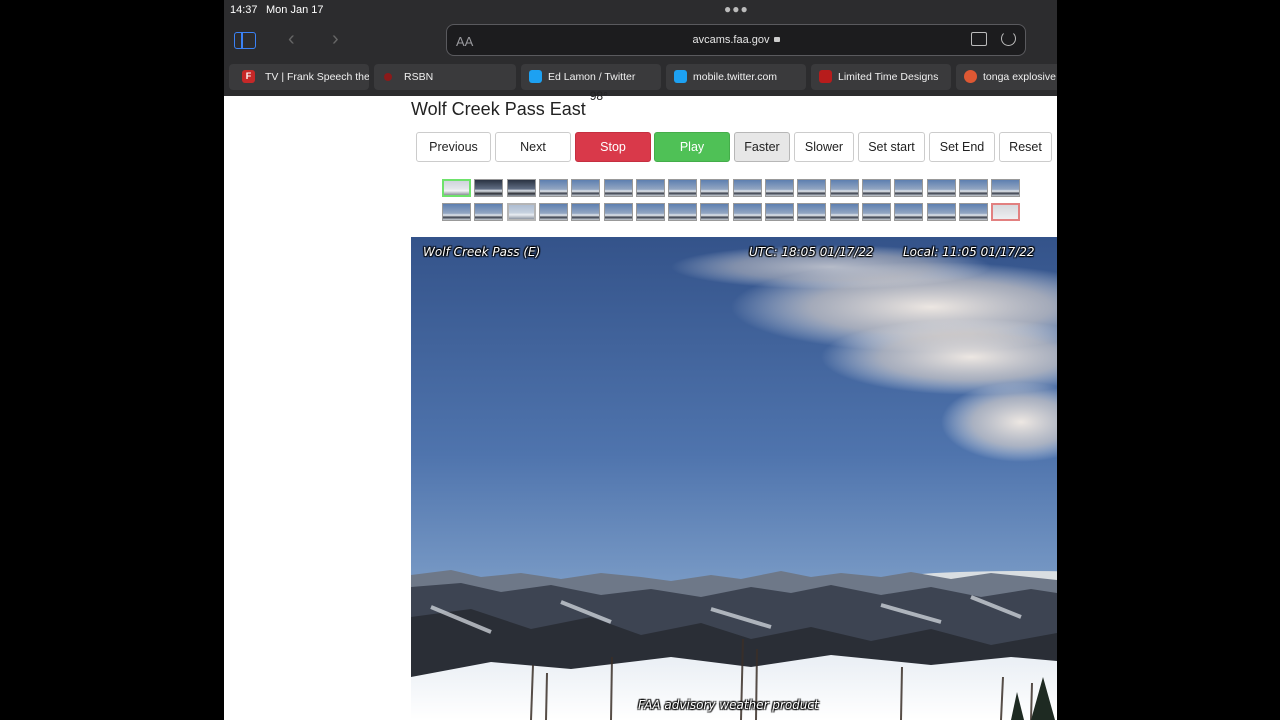 This screenshot has width=1280, height=720. Describe the element at coordinates (1025, 147) in the screenshot. I see `reset-button: Reset` at that location.